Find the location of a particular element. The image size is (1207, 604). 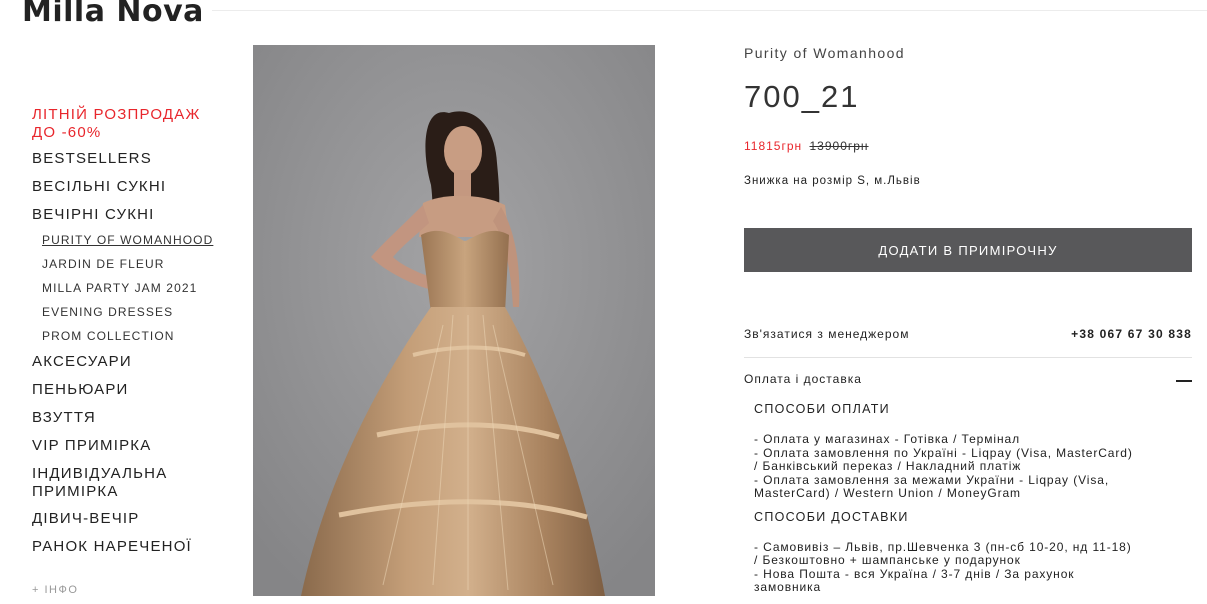

sidebar-item-bachelorette: ДІВИЧ-ВЕЧІР is located at coordinates (132, 519).